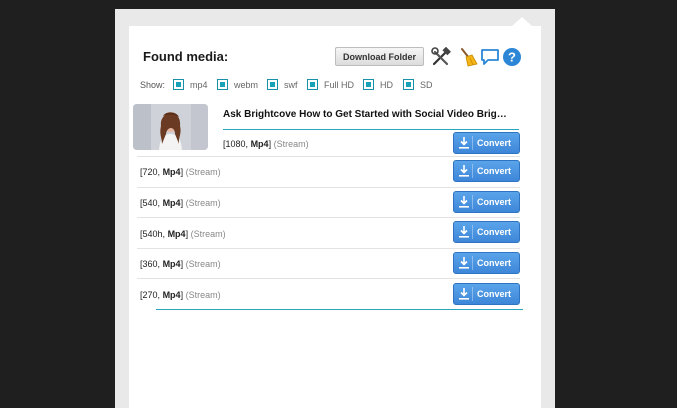 The image size is (677, 408). I want to click on format-row-540h: [540h, Mp4] (Stream), so click(183, 234).